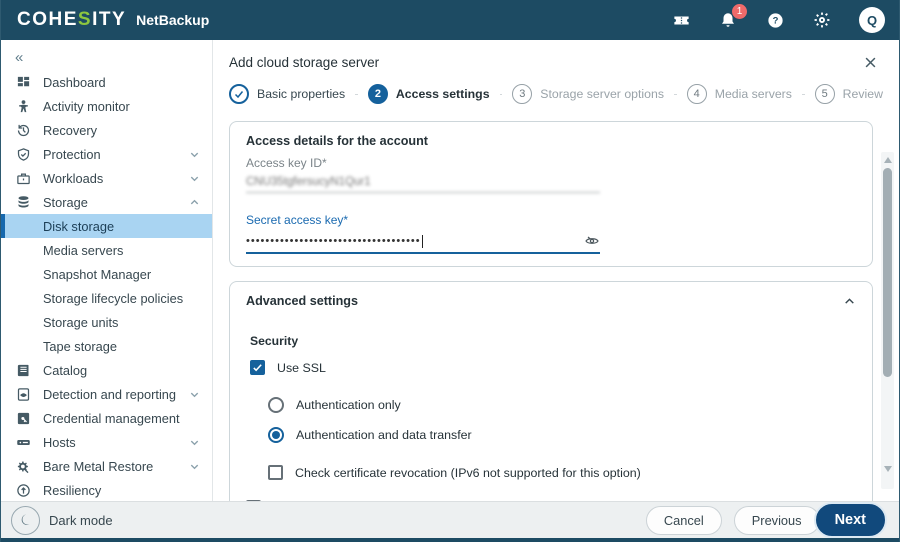 The width and height of the screenshot is (900, 542). Describe the element at coordinates (106, 489) in the screenshot. I see `sidebar-item-resiliency: Resiliency` at that location.